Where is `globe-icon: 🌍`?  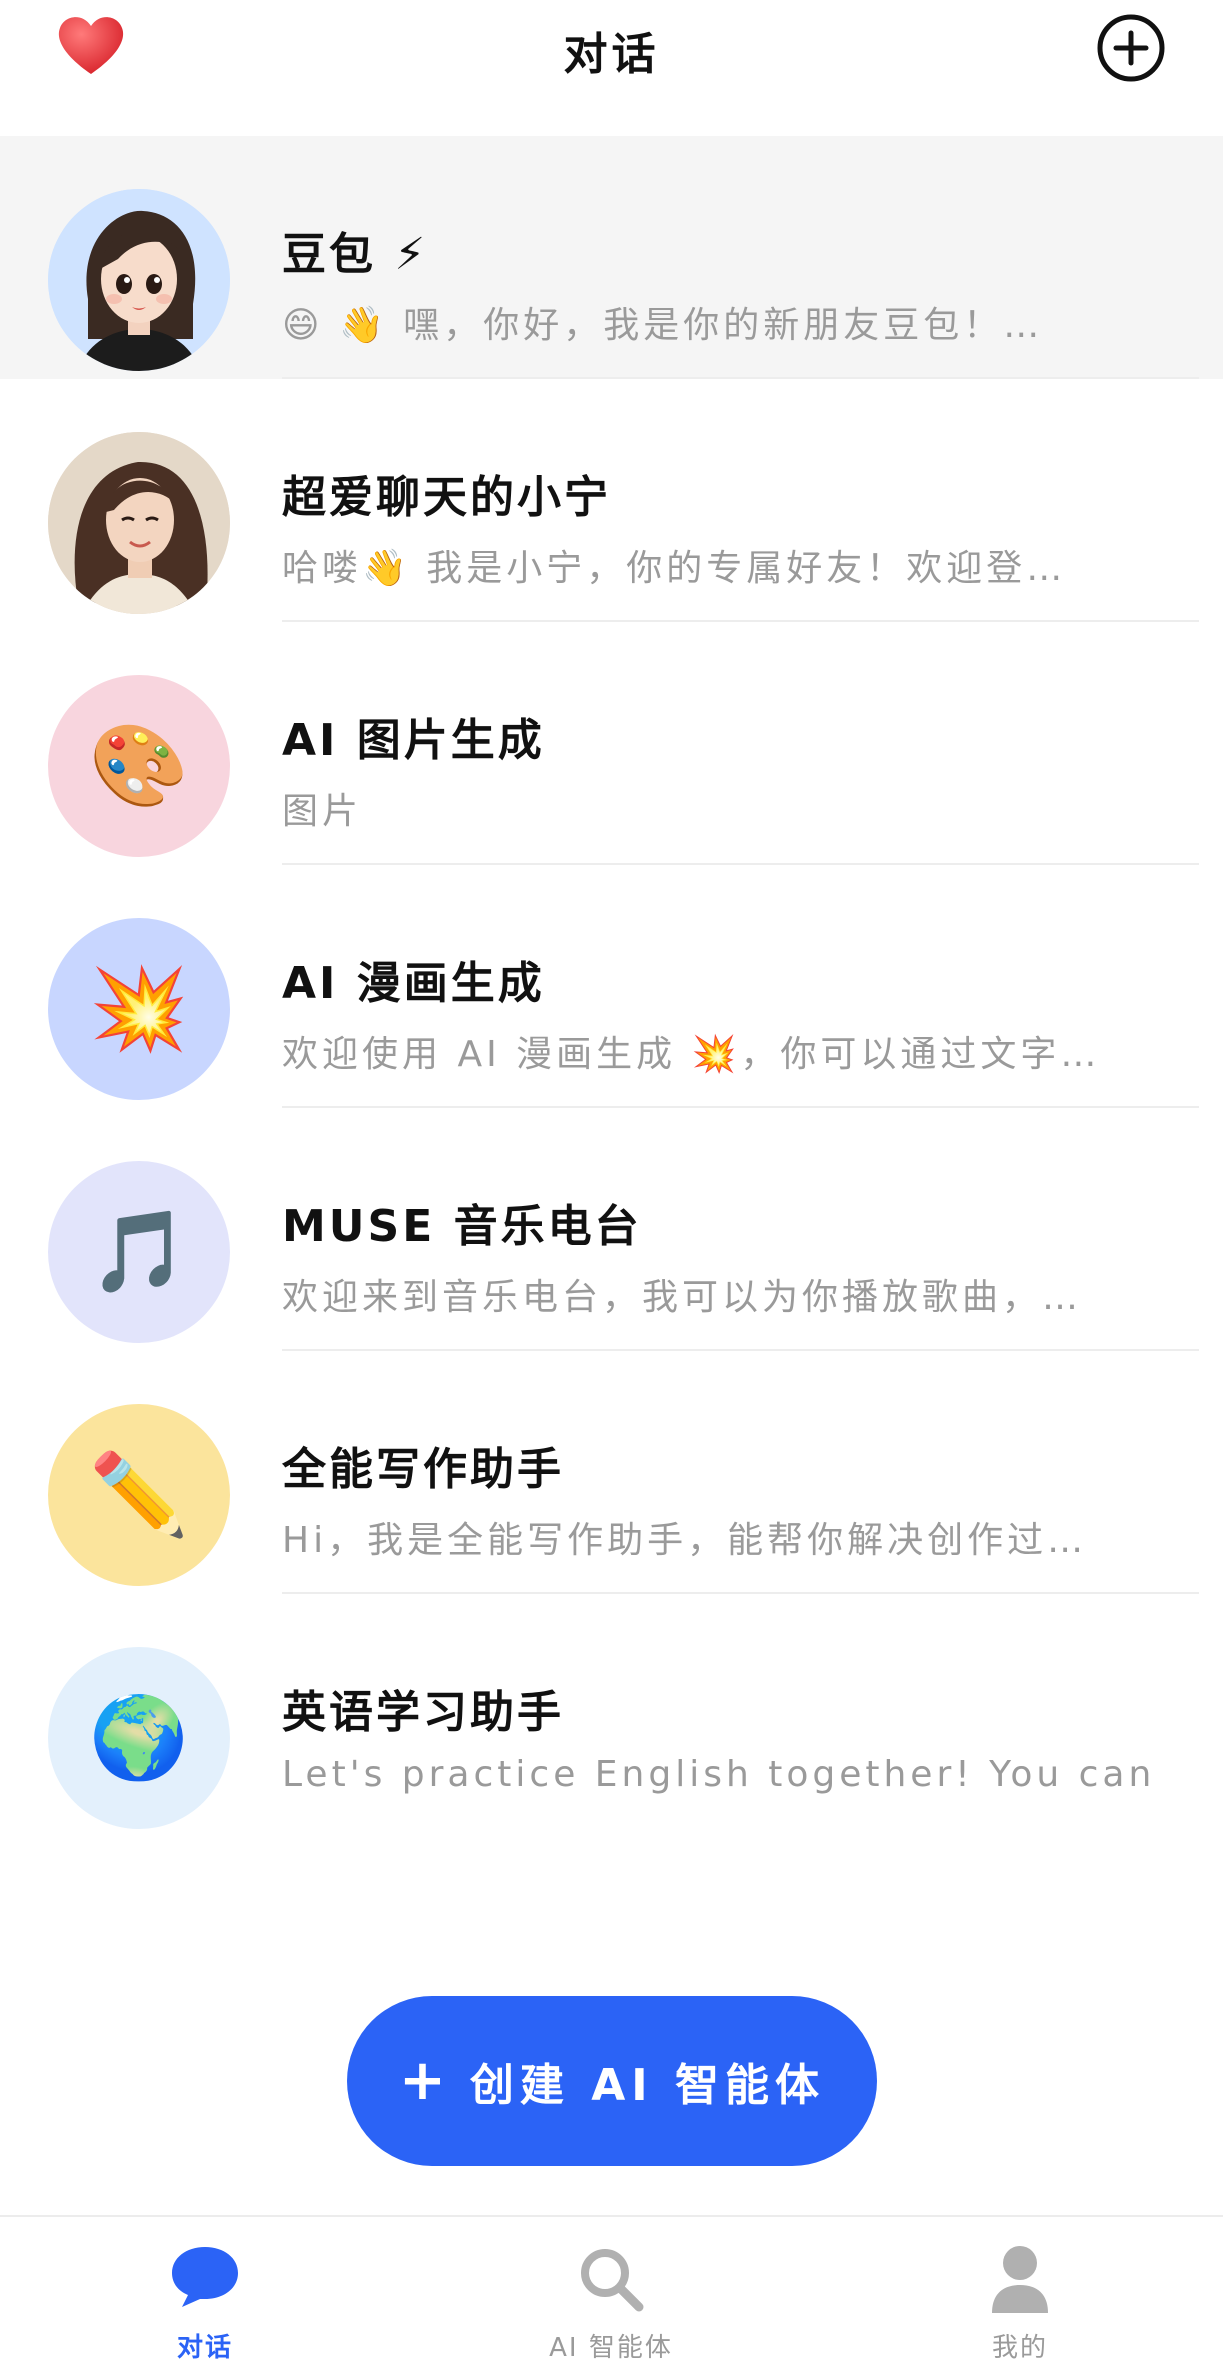 globe-icon: 🌍 is located at coordinates (139, 1738).